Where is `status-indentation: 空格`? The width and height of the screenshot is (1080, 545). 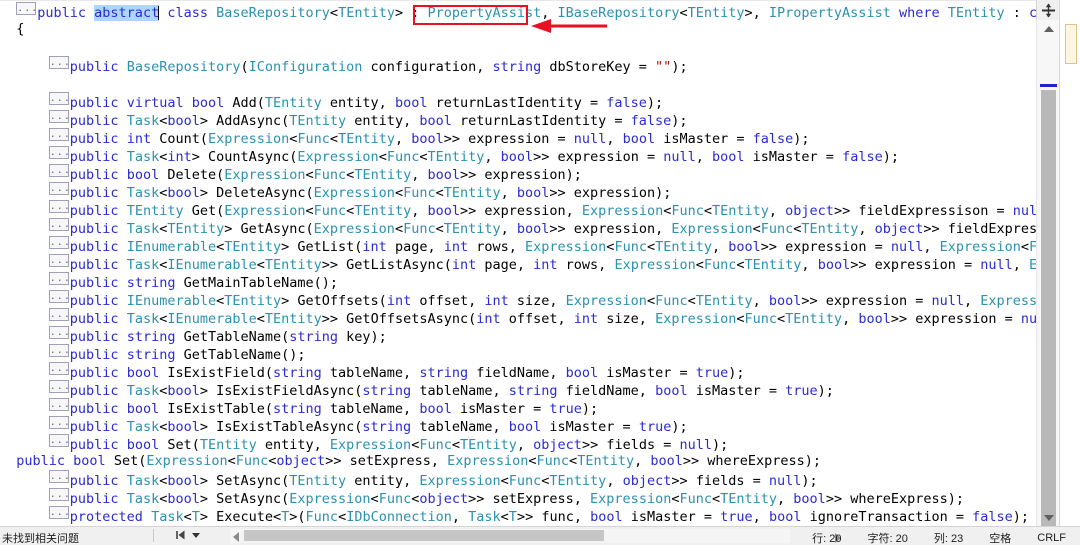 status-indentation: 空格 is located at coordinates (1000, 537).